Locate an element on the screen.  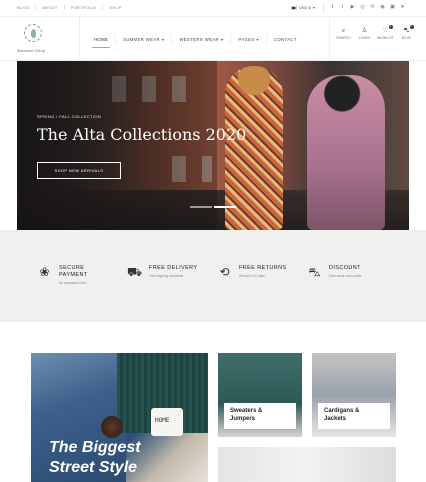
nav-western-wear: WESTERN WEAR ▾ is located at coordinates (201, 39).